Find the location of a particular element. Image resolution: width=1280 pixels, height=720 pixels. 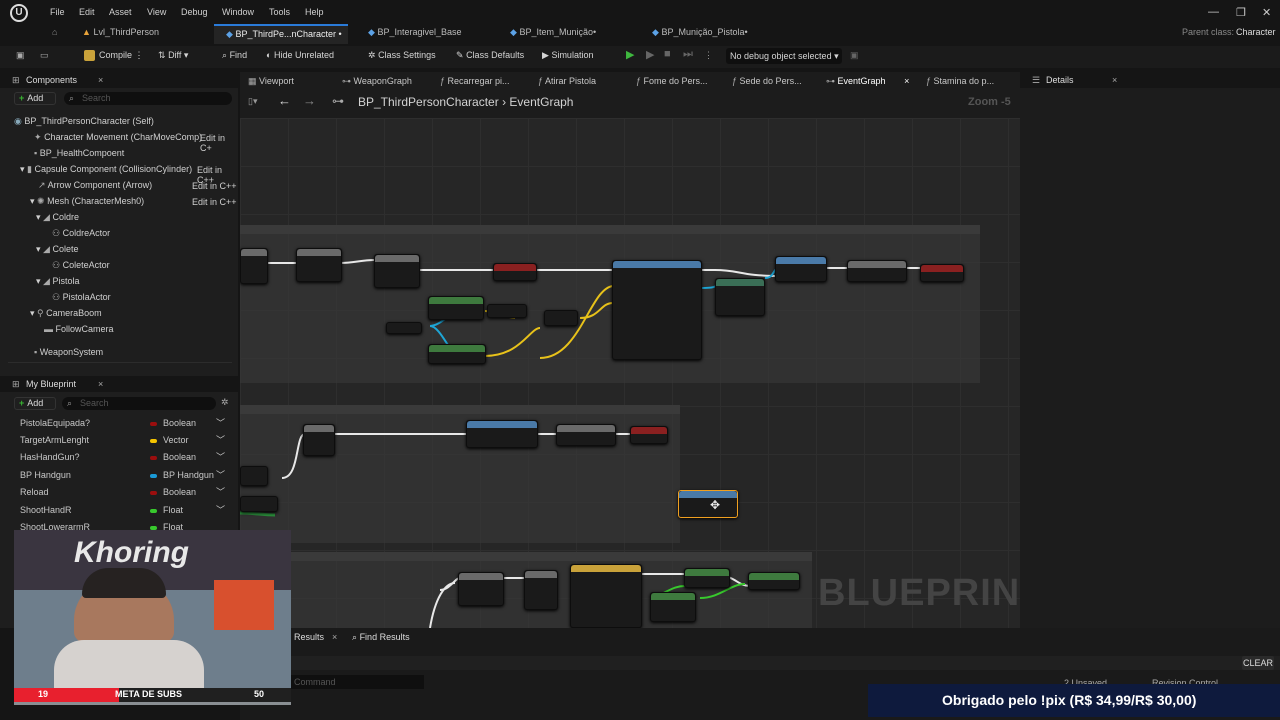

menu-window: Window is located at coordinates (238, 12).